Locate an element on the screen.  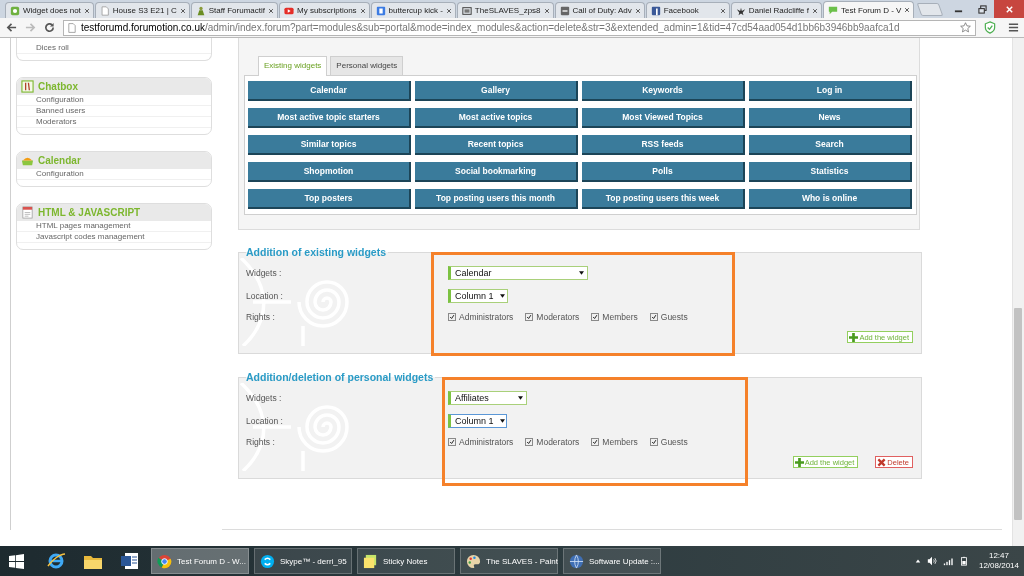
speech-bubble-icon is located at coordinates (833, 10).